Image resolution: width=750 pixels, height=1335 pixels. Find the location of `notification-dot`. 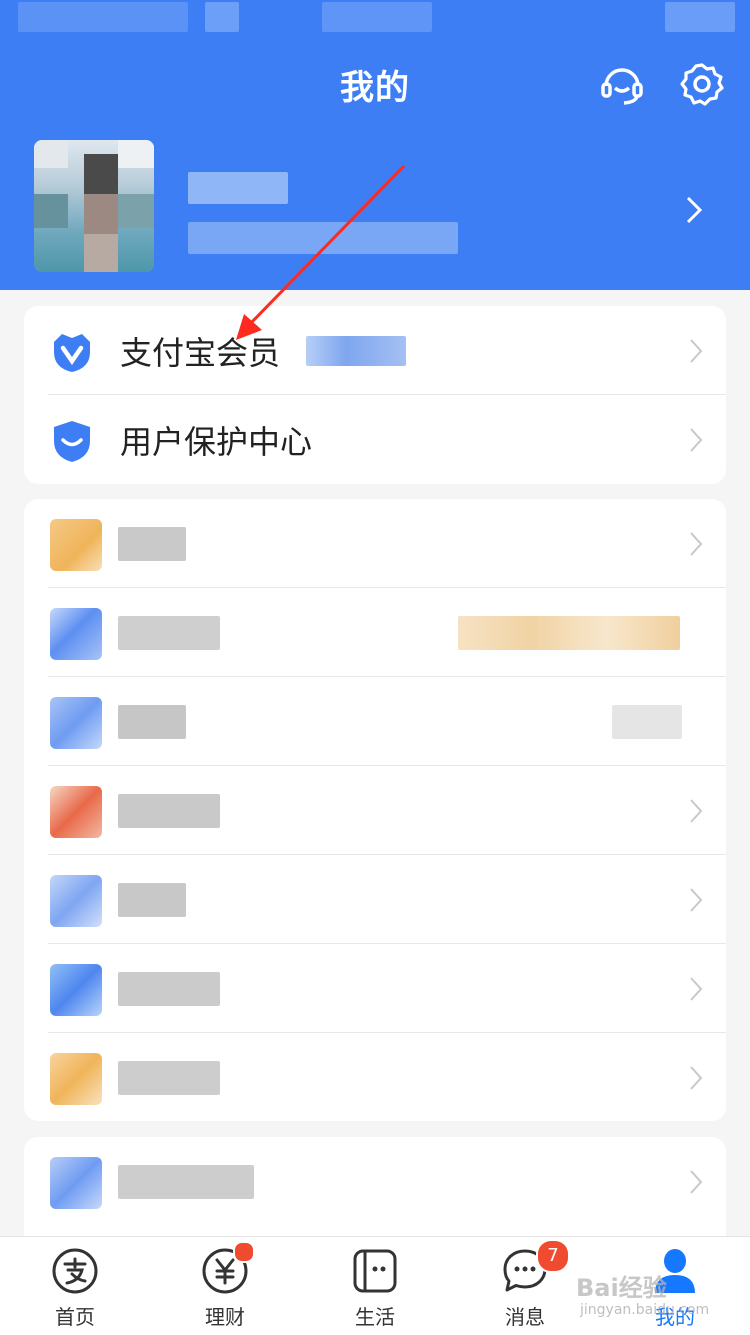

notification-dot is located at coordinates (244, 1252).